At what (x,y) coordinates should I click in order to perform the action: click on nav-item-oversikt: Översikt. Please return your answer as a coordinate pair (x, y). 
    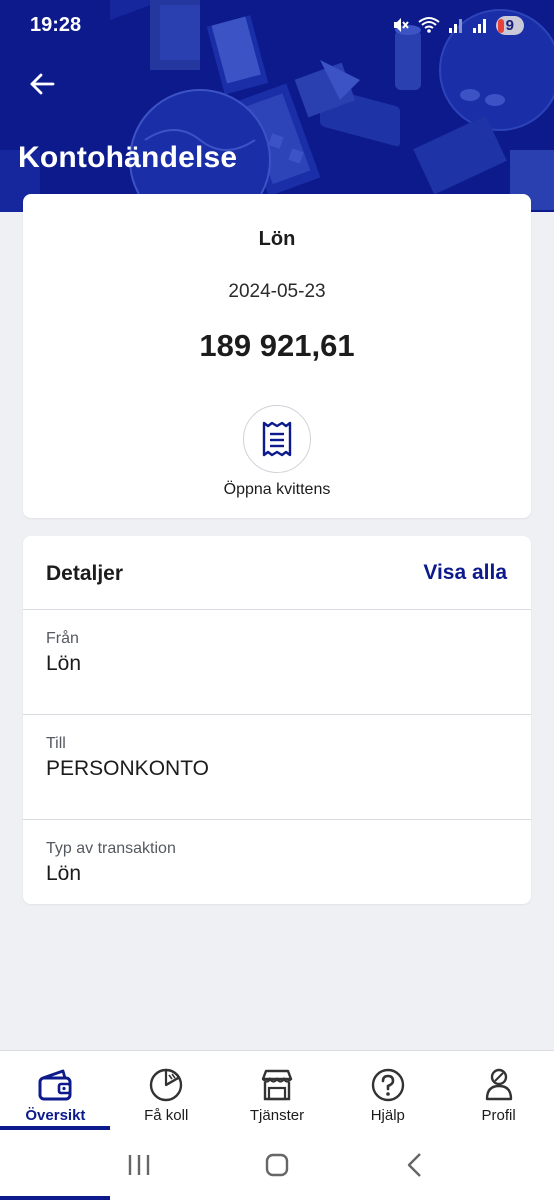
    Looking at the image, I should click on (55, 1091).